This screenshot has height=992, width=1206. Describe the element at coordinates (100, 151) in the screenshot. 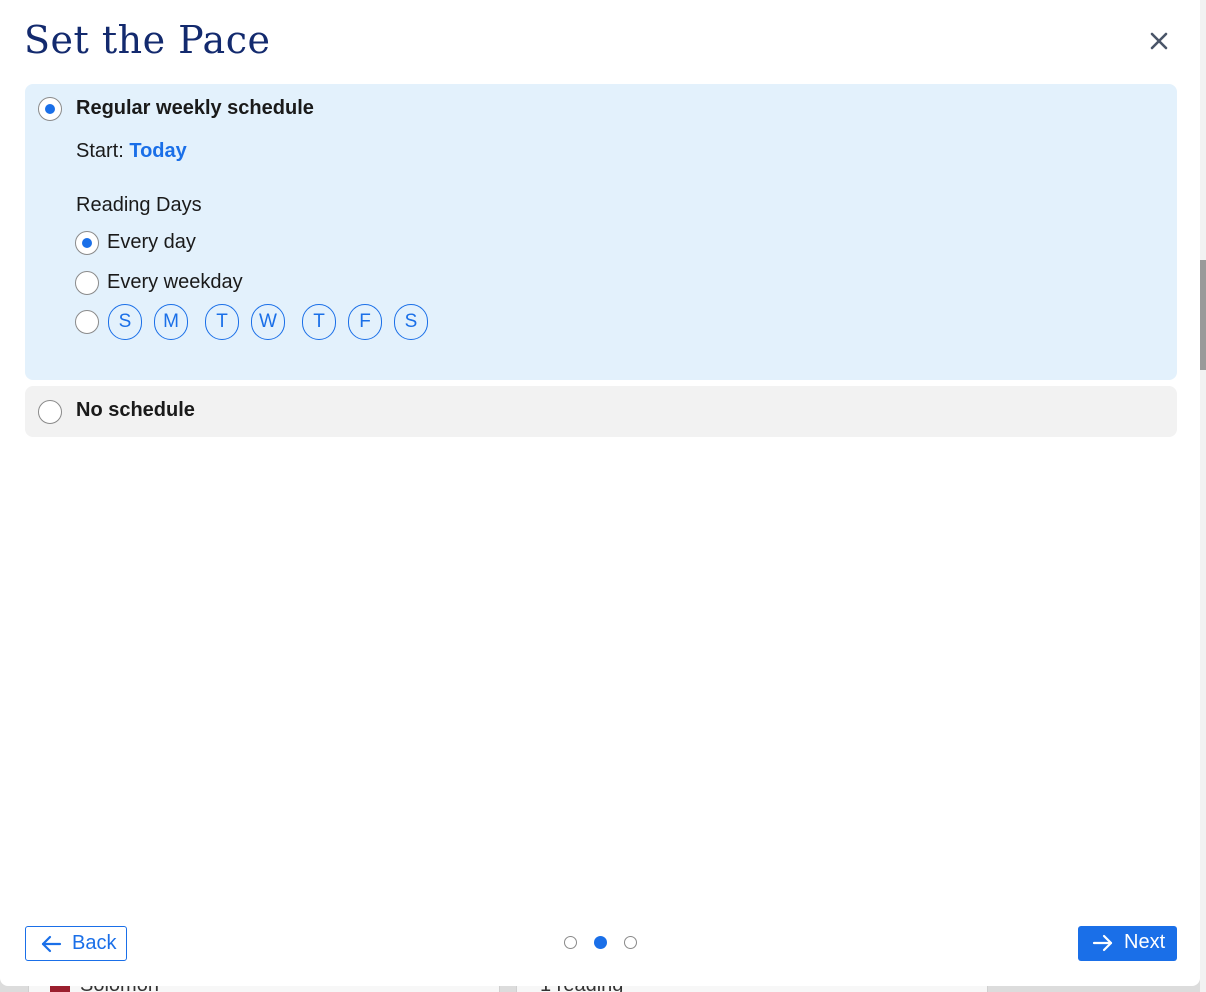

I see `start-label: Start:` at that location.